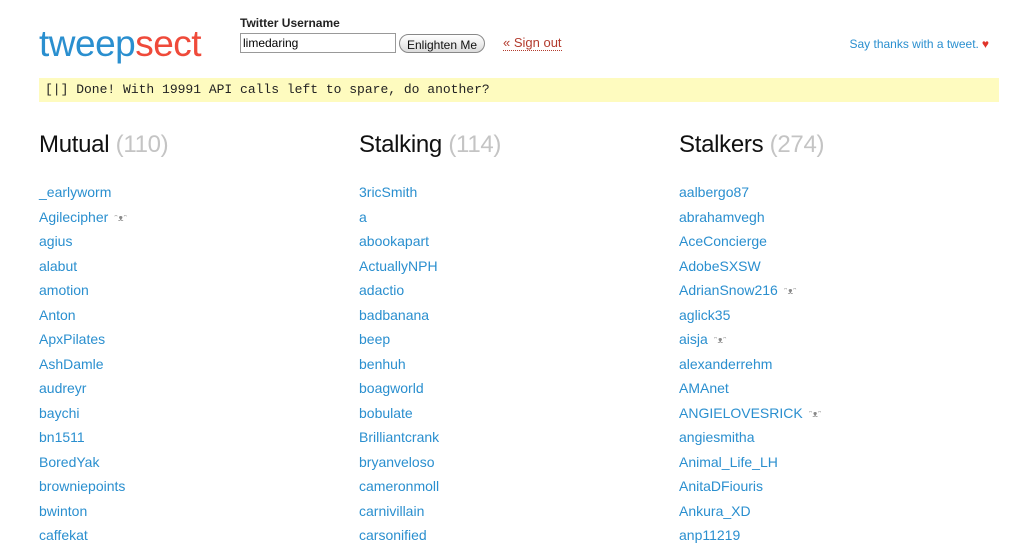  Describe the element at coordinates (381, 290) in the screenshot. I see `user-link: adactio` at that location.